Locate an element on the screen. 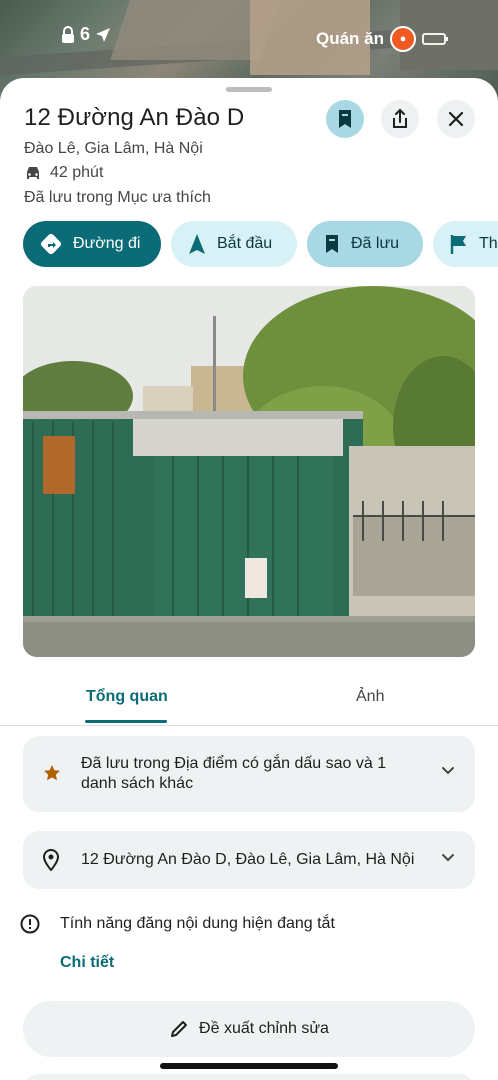 The image size is (498, 1080). status-bar: 6 Quán ăn ● is located at coordinates (249, 37).